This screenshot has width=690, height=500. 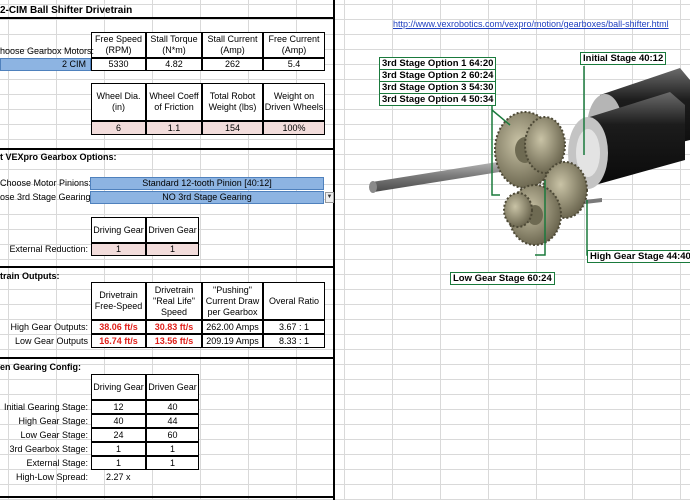 What do you see at coordinates (118, 128) in the screenshot?
I see `wheel-diameter-input: 6` at bounding box center [118, 128].